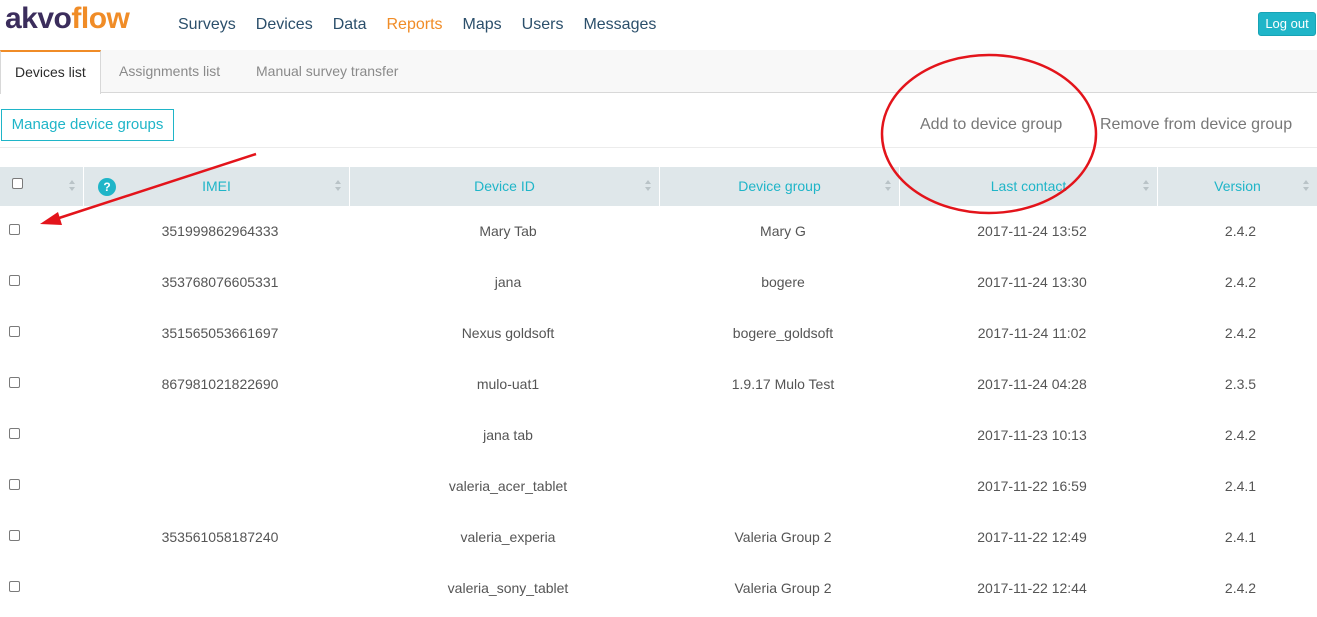 This screenshot has width=1317, height=617. I want to click on nav-messages: Messages, so click(619, 25).